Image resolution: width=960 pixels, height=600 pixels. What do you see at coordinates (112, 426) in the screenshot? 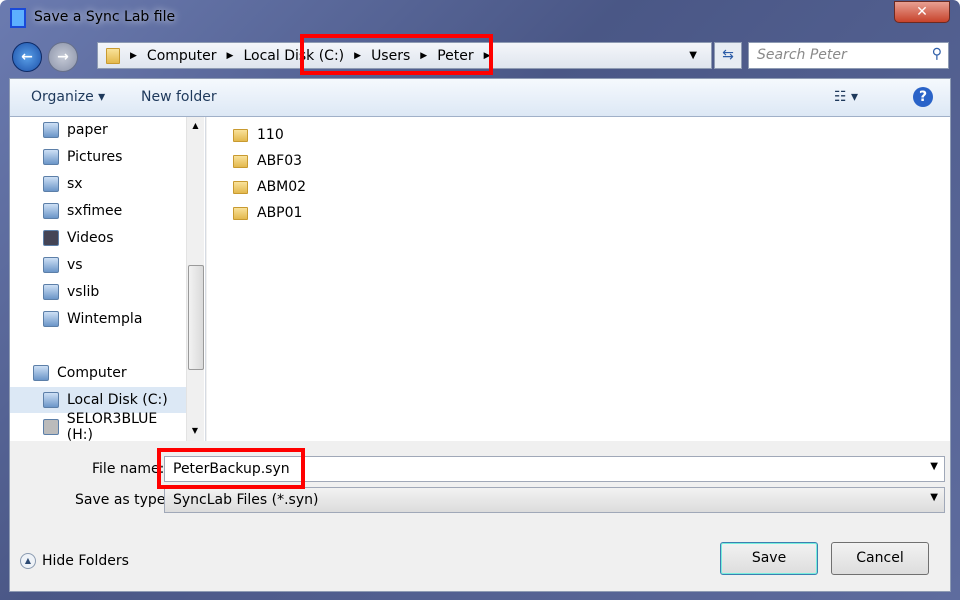
I see `nav-label: SELOR3BLUE (H:)` at bounding box center [112, 426].